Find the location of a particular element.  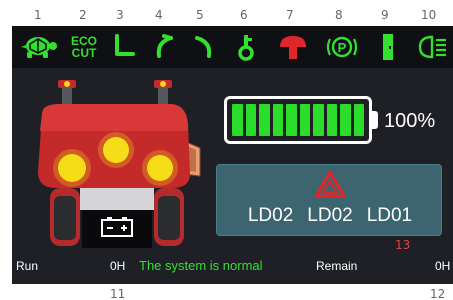

callout-3: 3 is located at coordinates (120, 15).